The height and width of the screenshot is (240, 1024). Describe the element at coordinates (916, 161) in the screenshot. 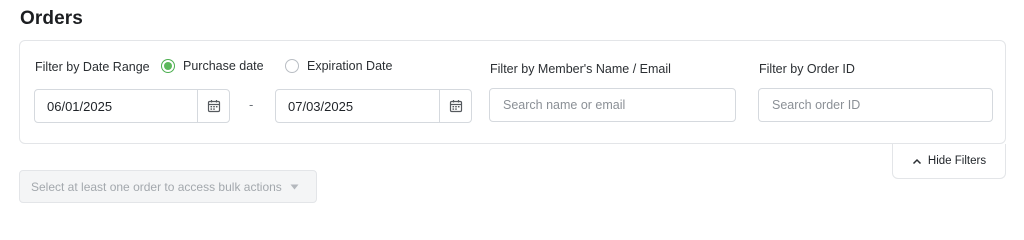

I see `chevron-up-icon` at that location.